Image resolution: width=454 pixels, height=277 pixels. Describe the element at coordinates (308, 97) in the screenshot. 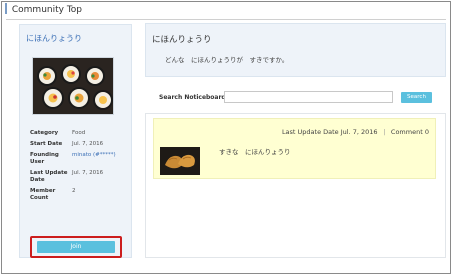

I see `search-input` at that location.